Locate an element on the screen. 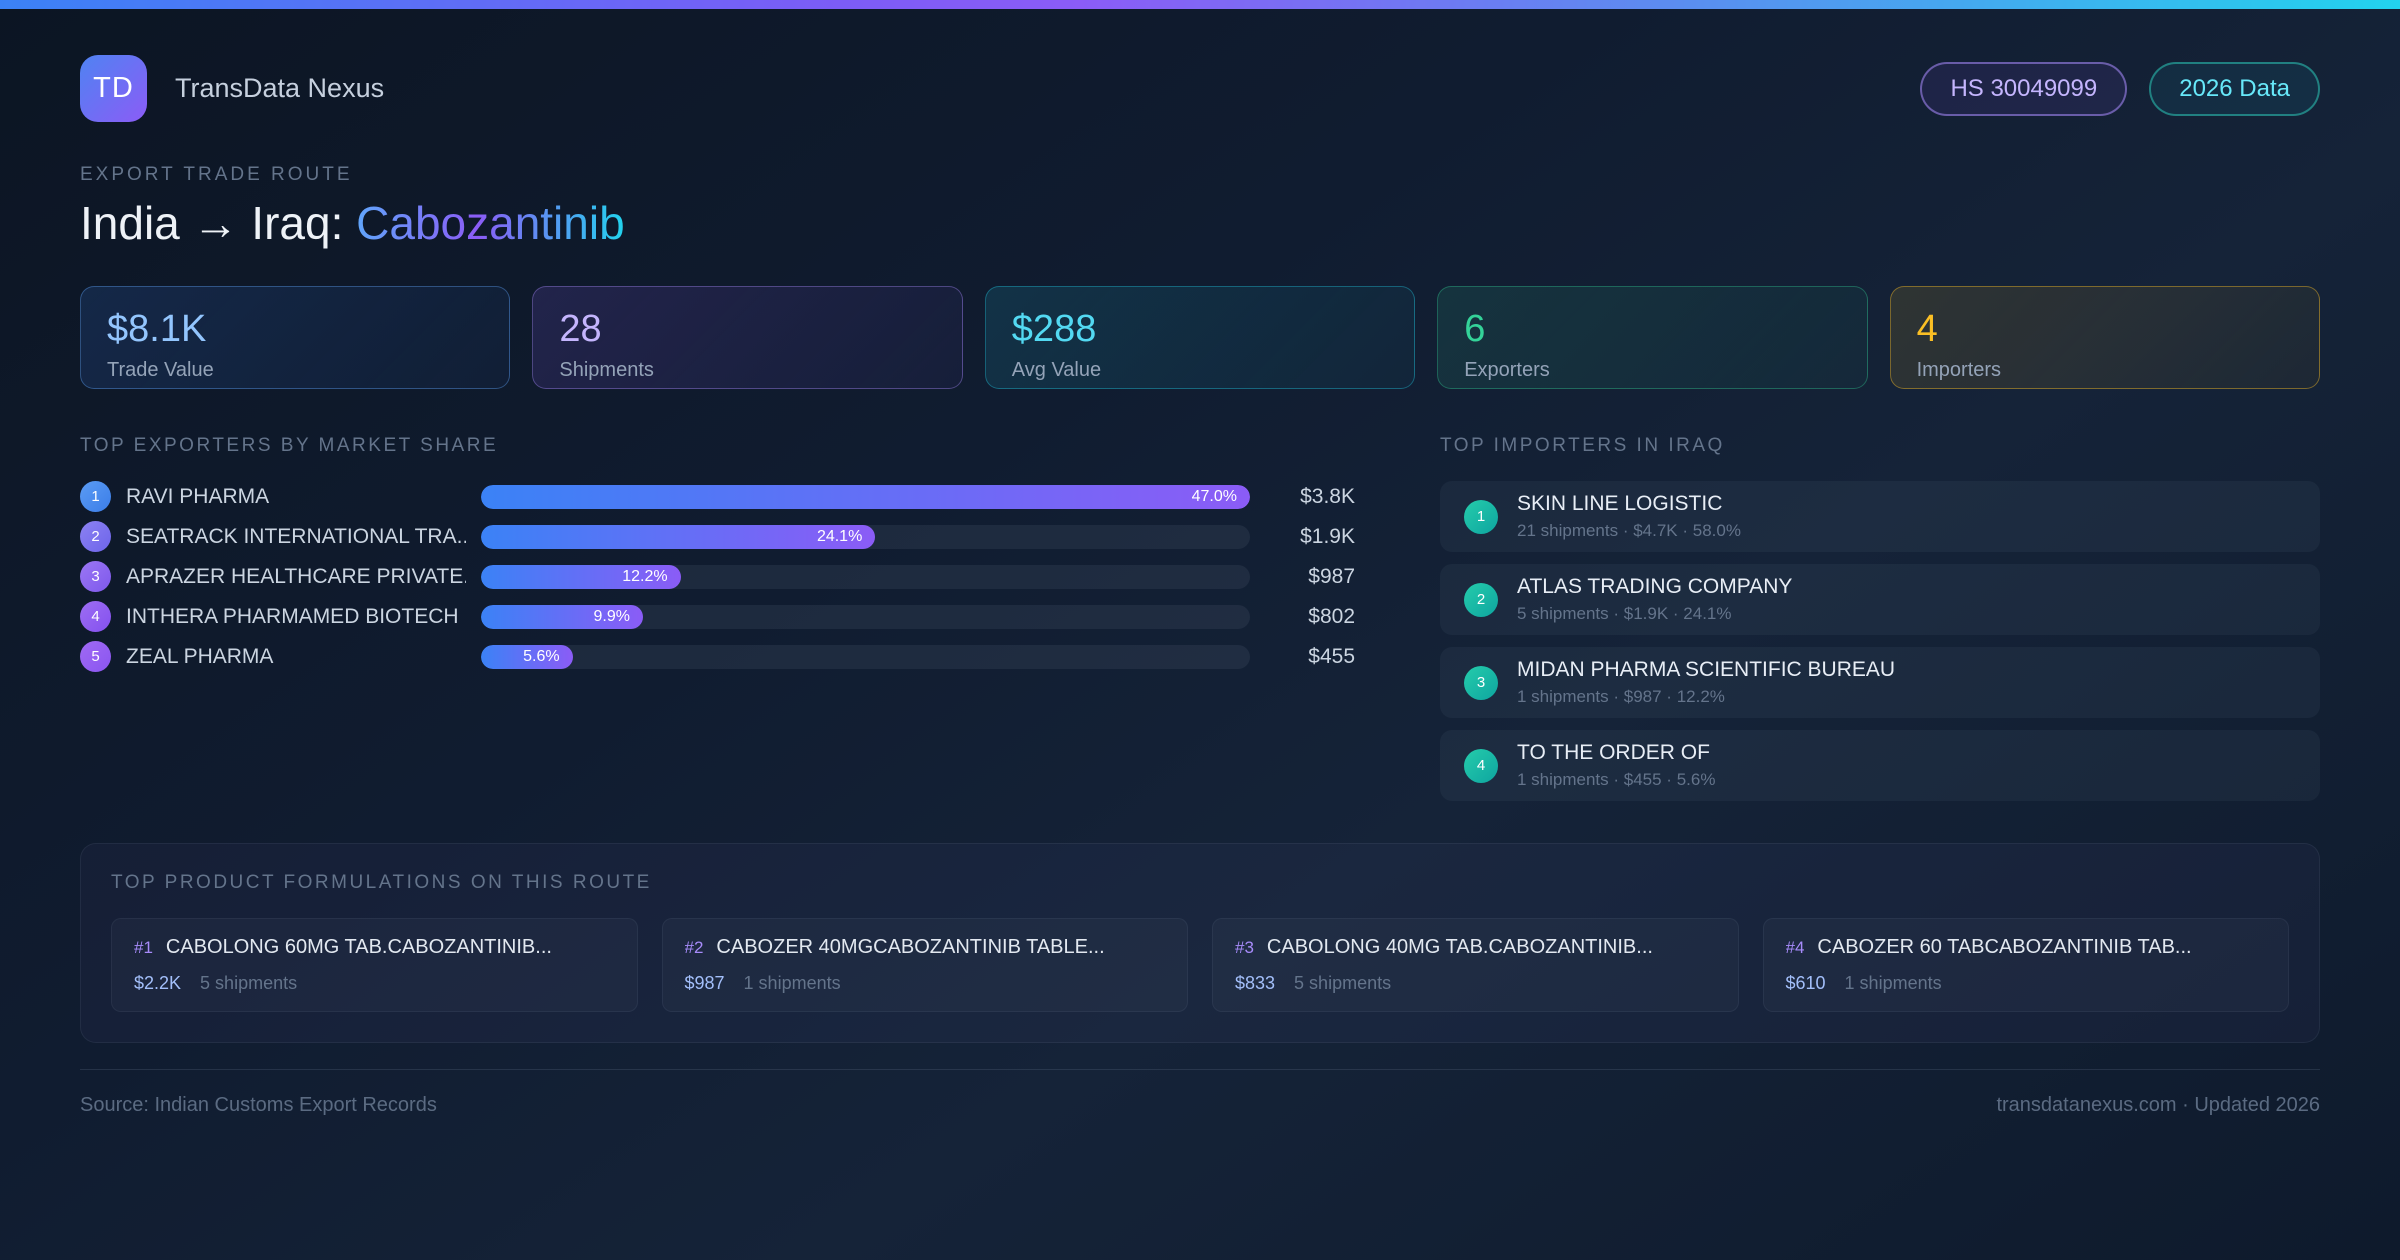  top-accent-bar is located at coordinates (1200, 4).